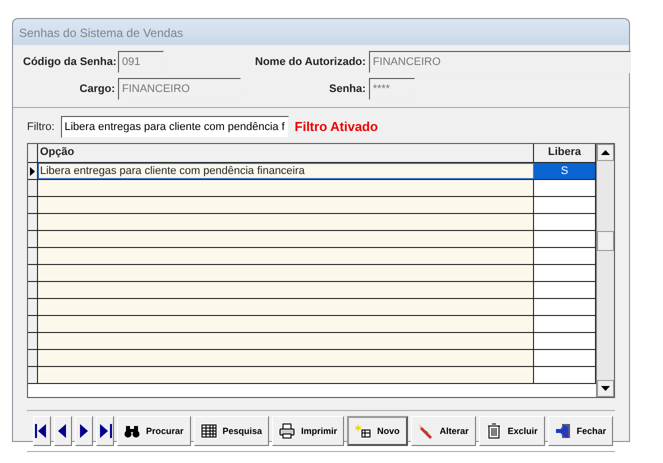 The width and height of the screenshot is (663, 463). What do you see at coordinates (310, 62) in the screenshot?
I see `field-label: Nome do Autorizado:` at bounding box center [310, 62].